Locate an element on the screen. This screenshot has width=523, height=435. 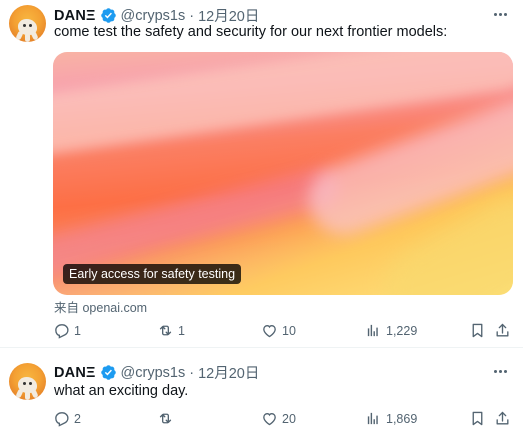
retweet-button is located at coordinates (167, 418).